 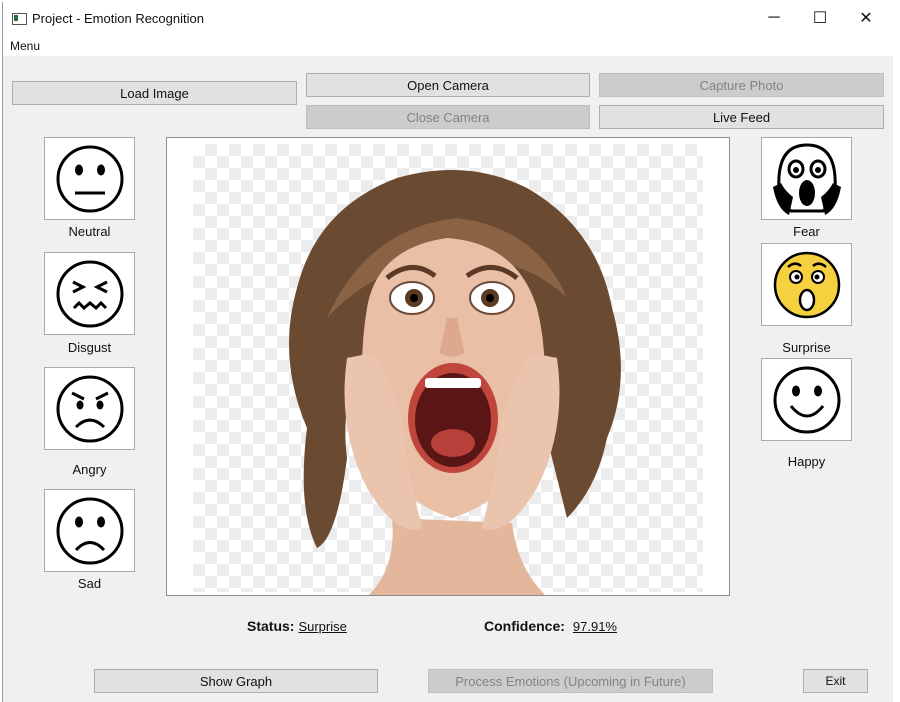 I want to click on emotion-card-neutral, so click(x=89, y=178).